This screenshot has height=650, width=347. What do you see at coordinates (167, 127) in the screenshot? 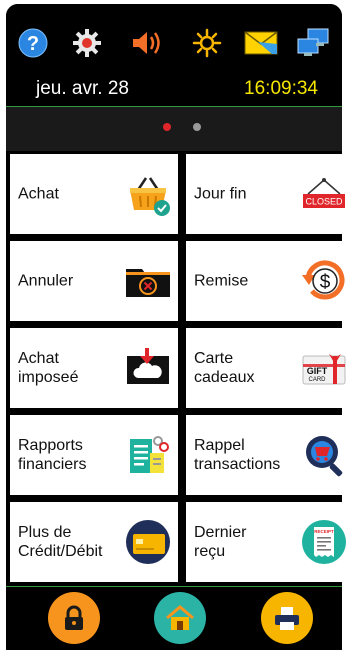
I see `page-dot-active` at bounding box center [167, 127].